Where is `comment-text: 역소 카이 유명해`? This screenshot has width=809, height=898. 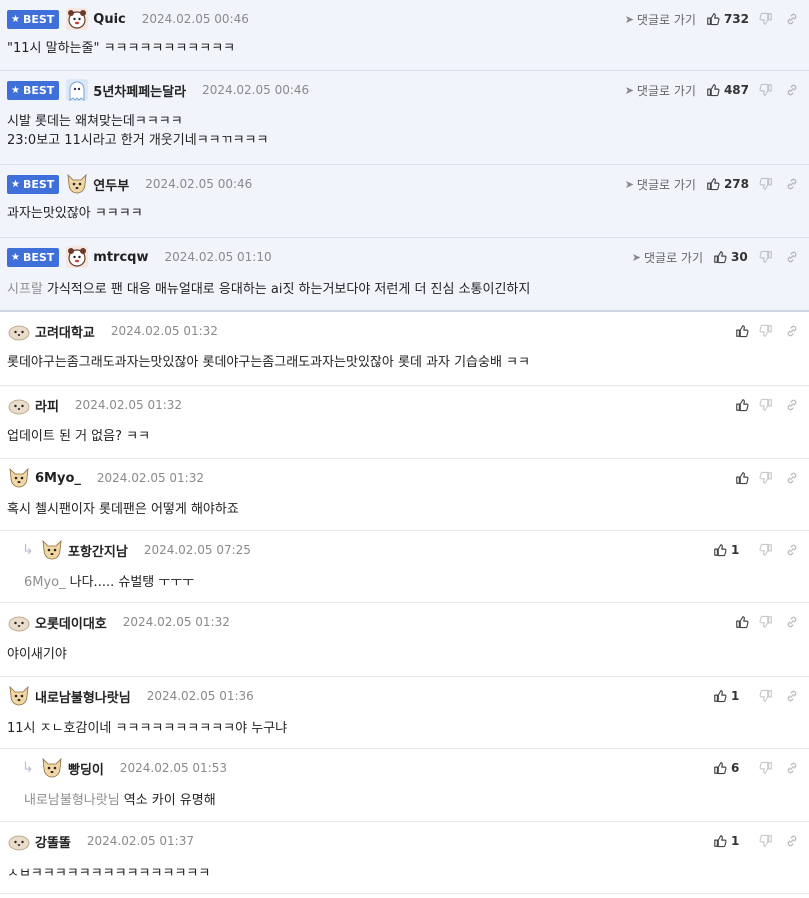
comment-text: 역소 카이 유명해 is located at coordinates (169, 800).